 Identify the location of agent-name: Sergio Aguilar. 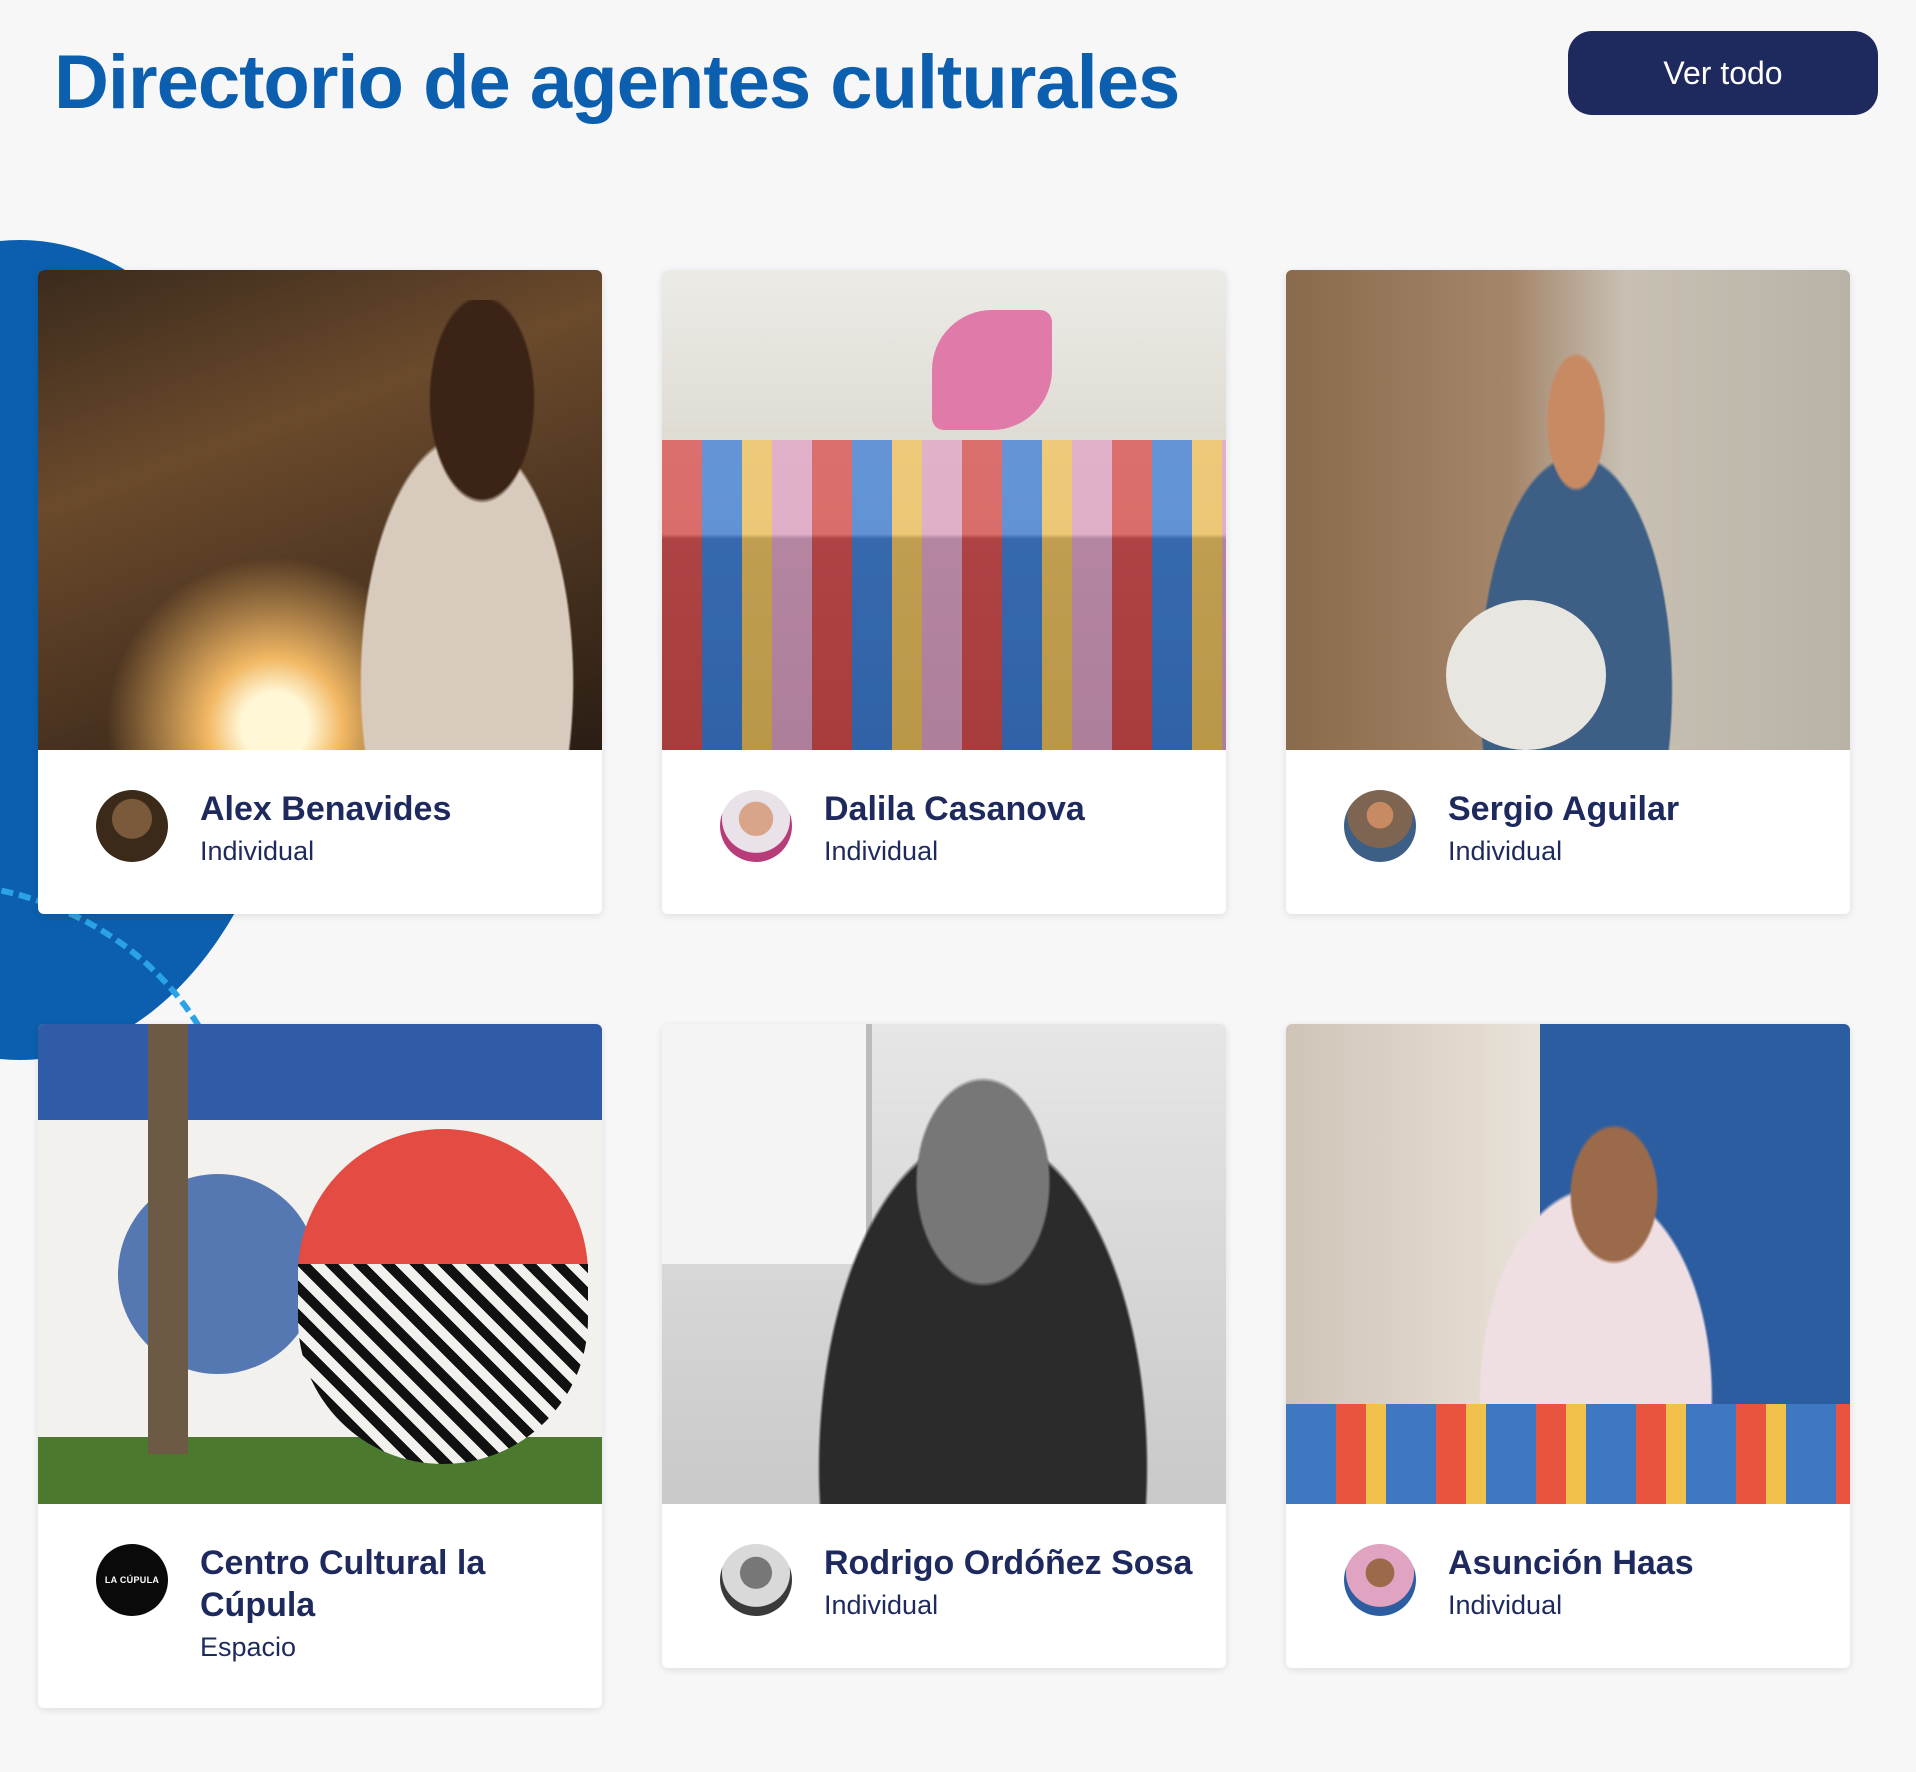
(1563, 809).